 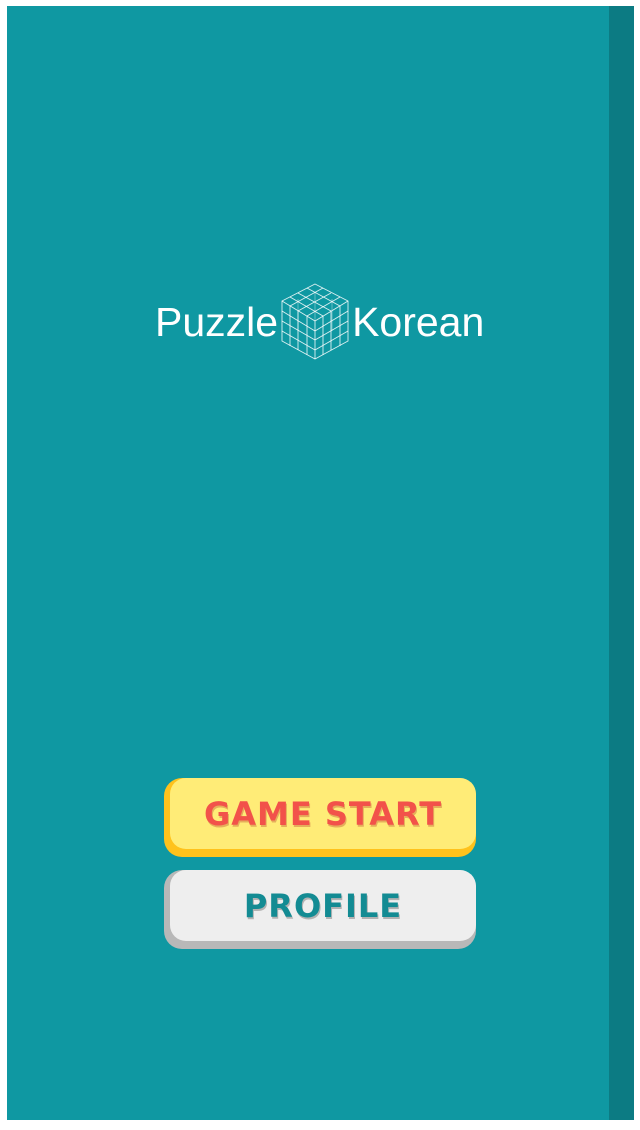 I want to click on logo-word-korean: Korean, so click(x=418, y=321).